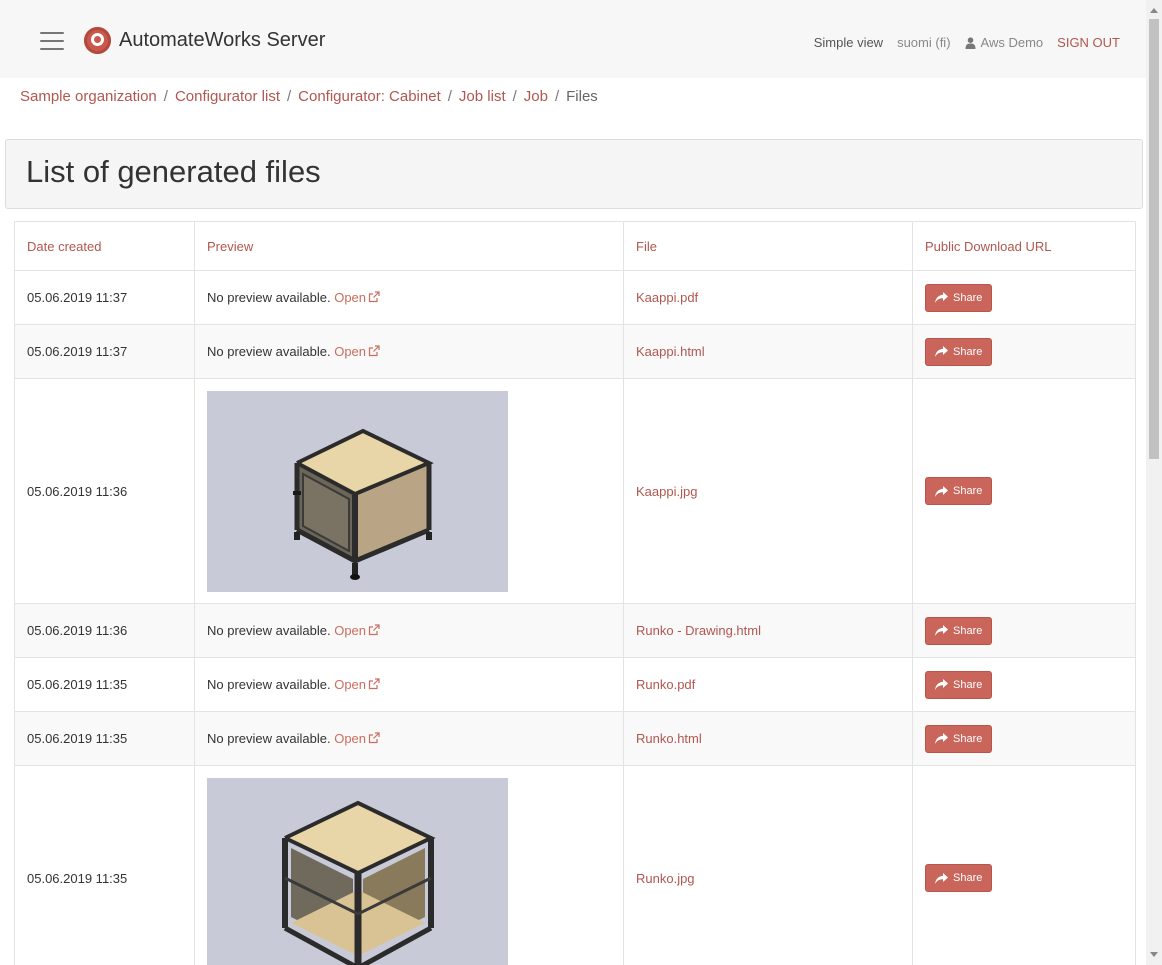 Image resolution: width=1162 pixels, height=965 pixels. What do you see at coordinates (574, 174) in the screenshot?
I see `page-title-panel: List of generated files` at bounding box center [574, 174].